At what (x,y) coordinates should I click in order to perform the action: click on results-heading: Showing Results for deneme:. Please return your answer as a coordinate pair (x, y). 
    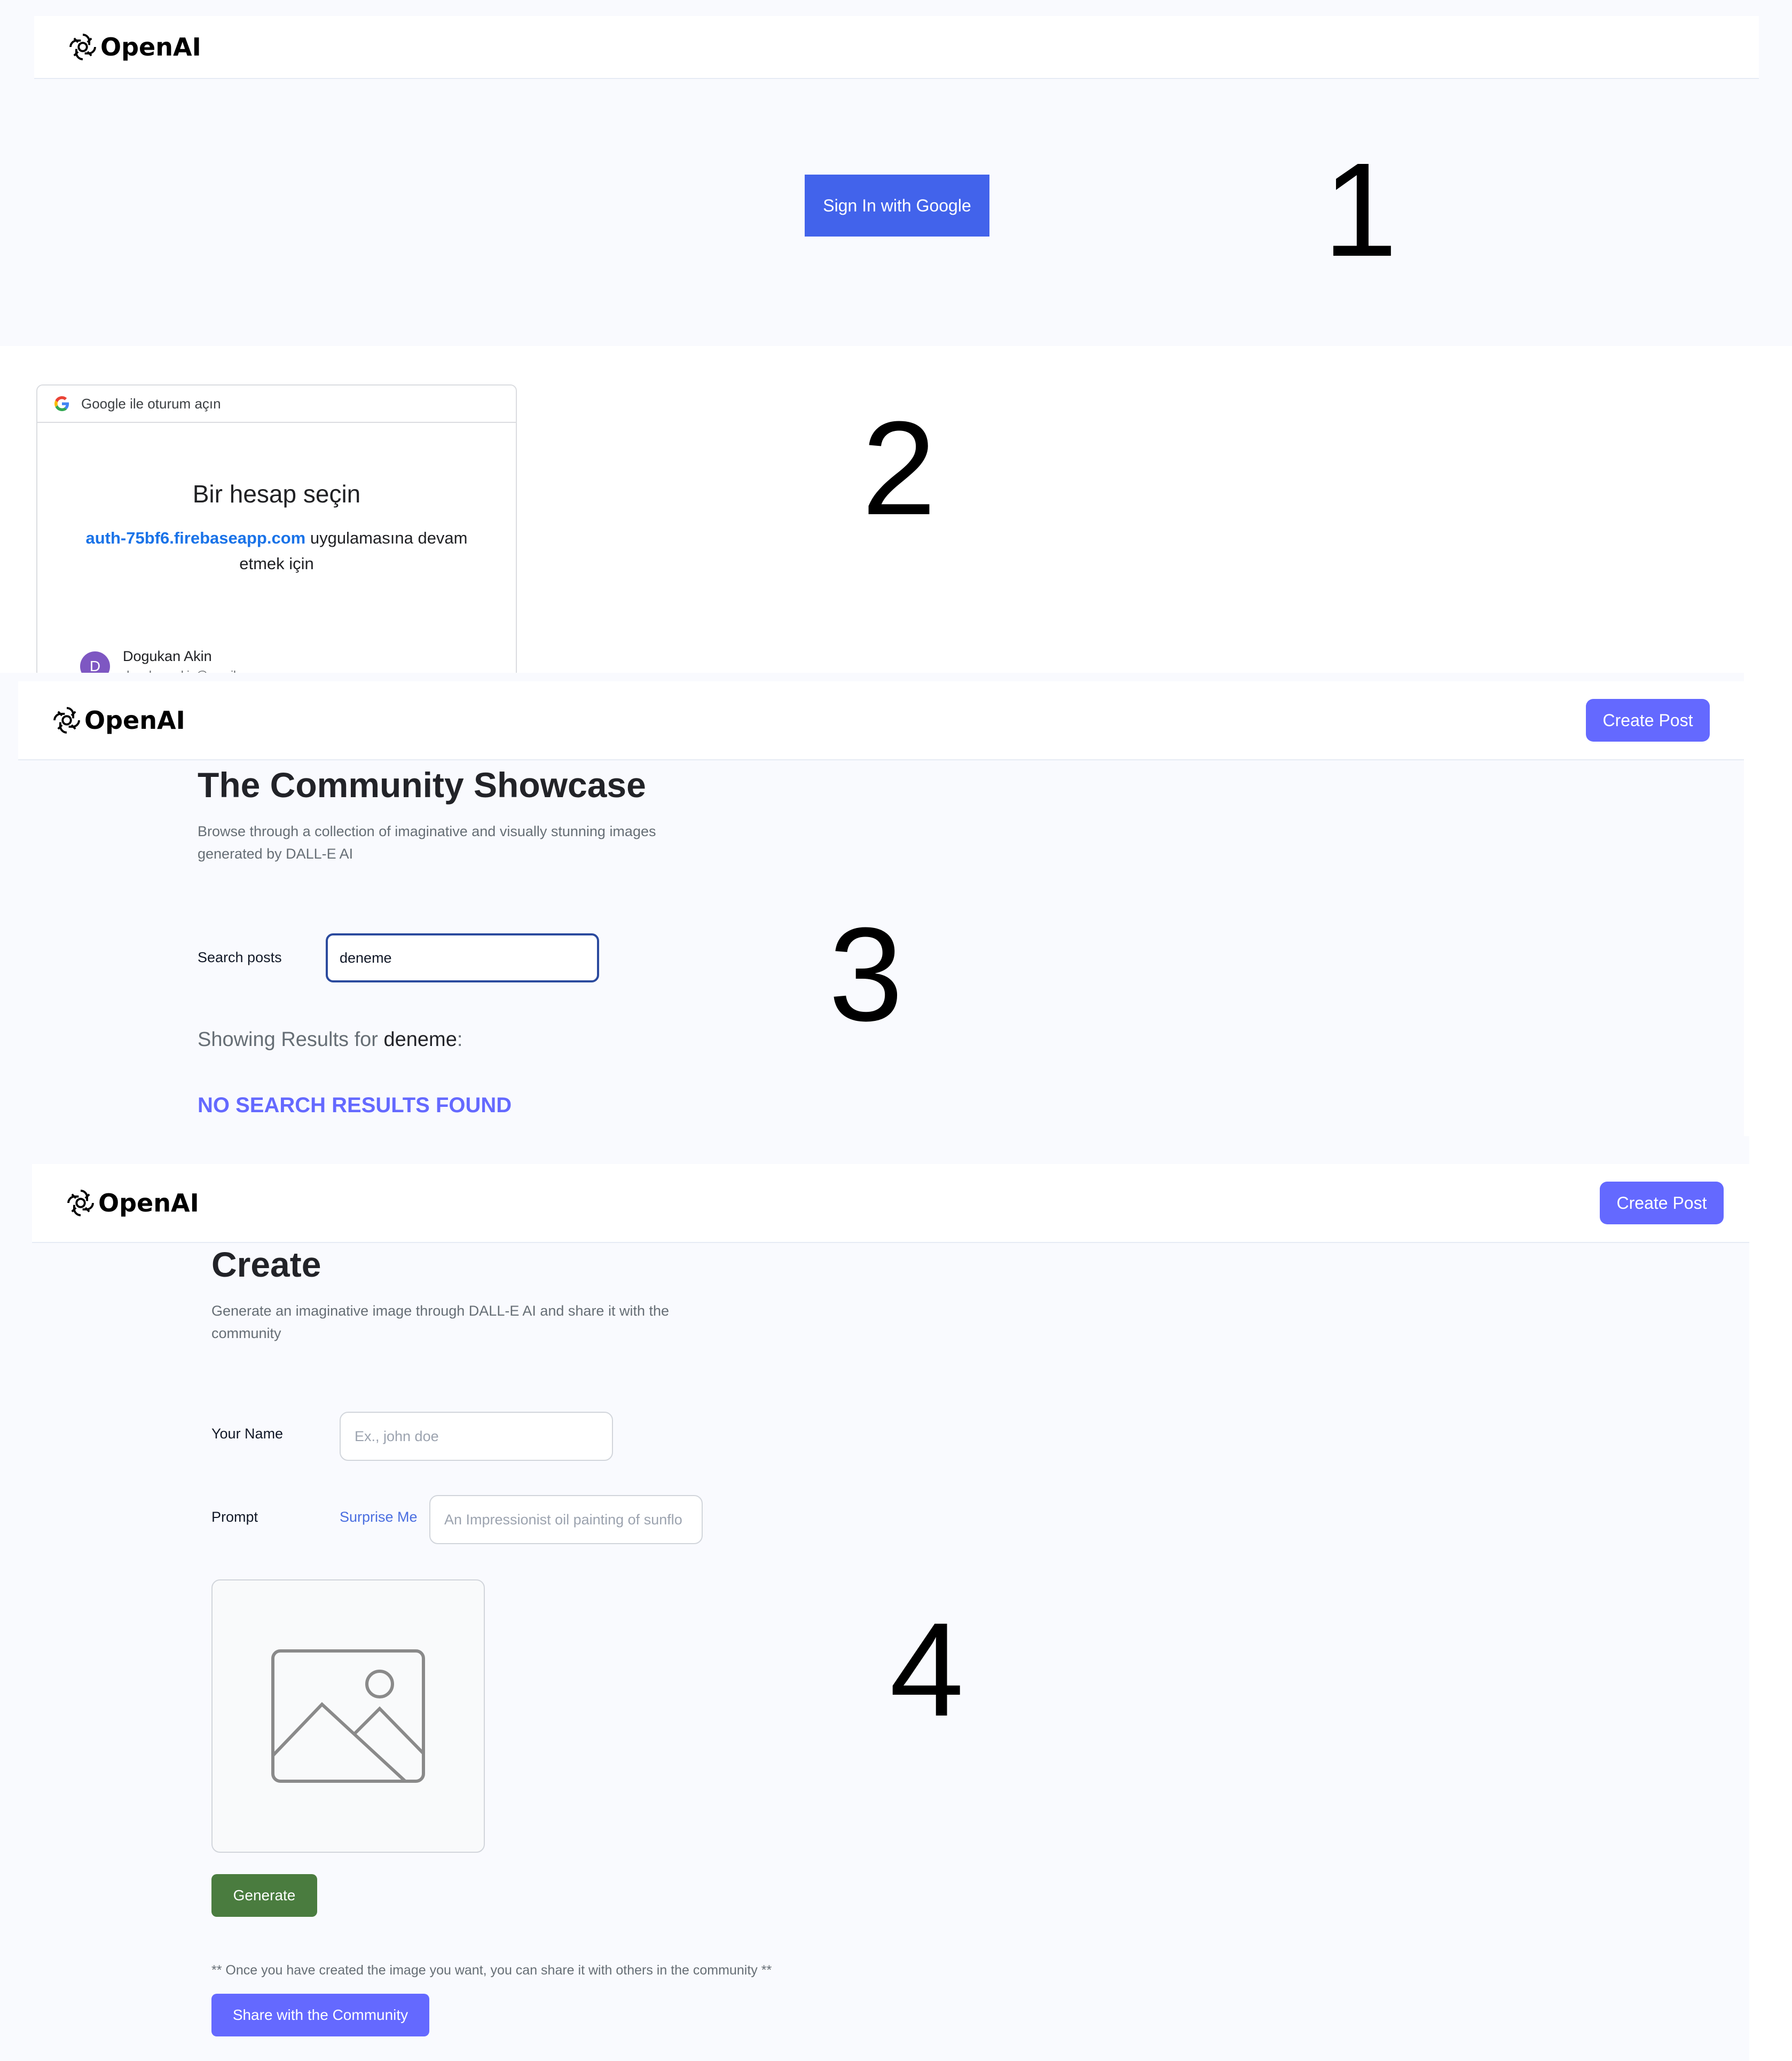
    Looking at the image, I should click on (330, 1039).